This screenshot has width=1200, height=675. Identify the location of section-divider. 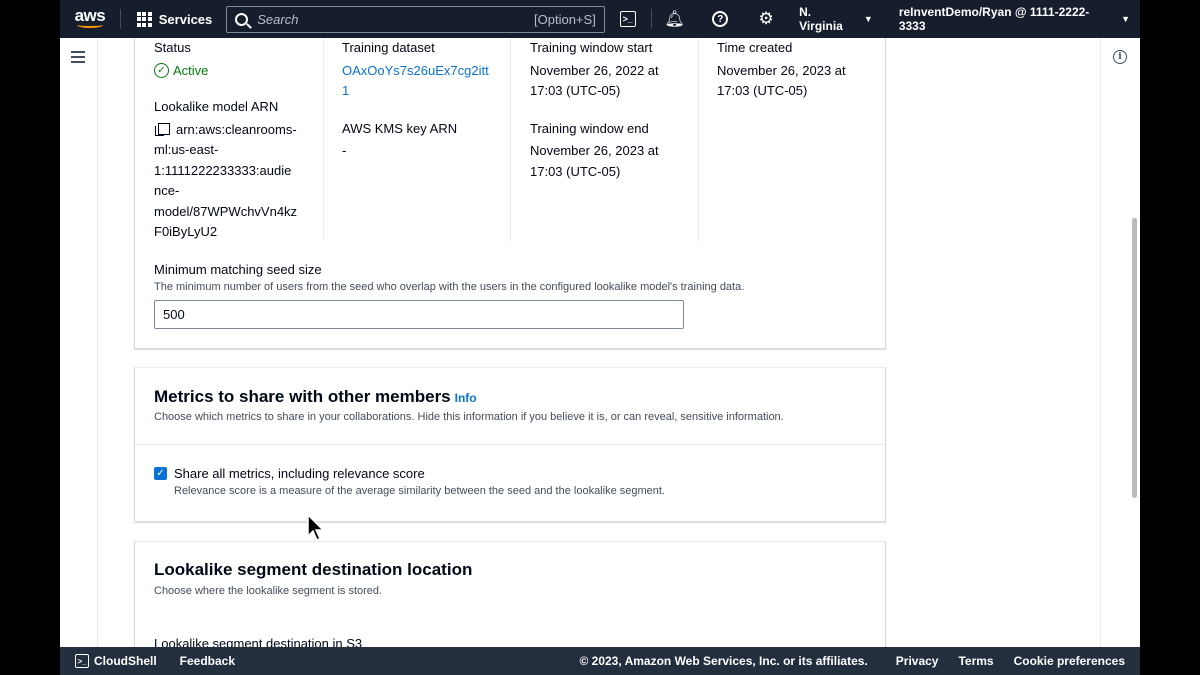
(510, 444).